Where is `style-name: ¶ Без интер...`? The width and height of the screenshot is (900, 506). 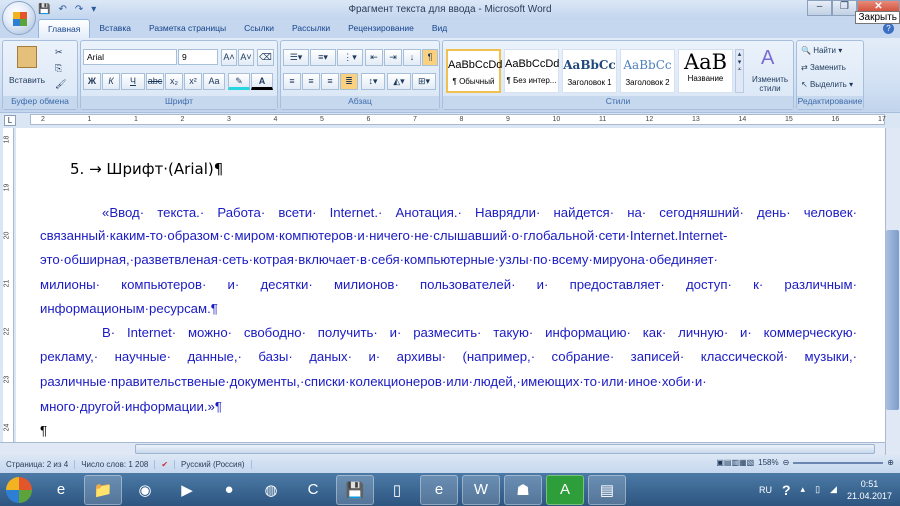
style-name: ¶ Без интер... is located at coordinates (531, 80).